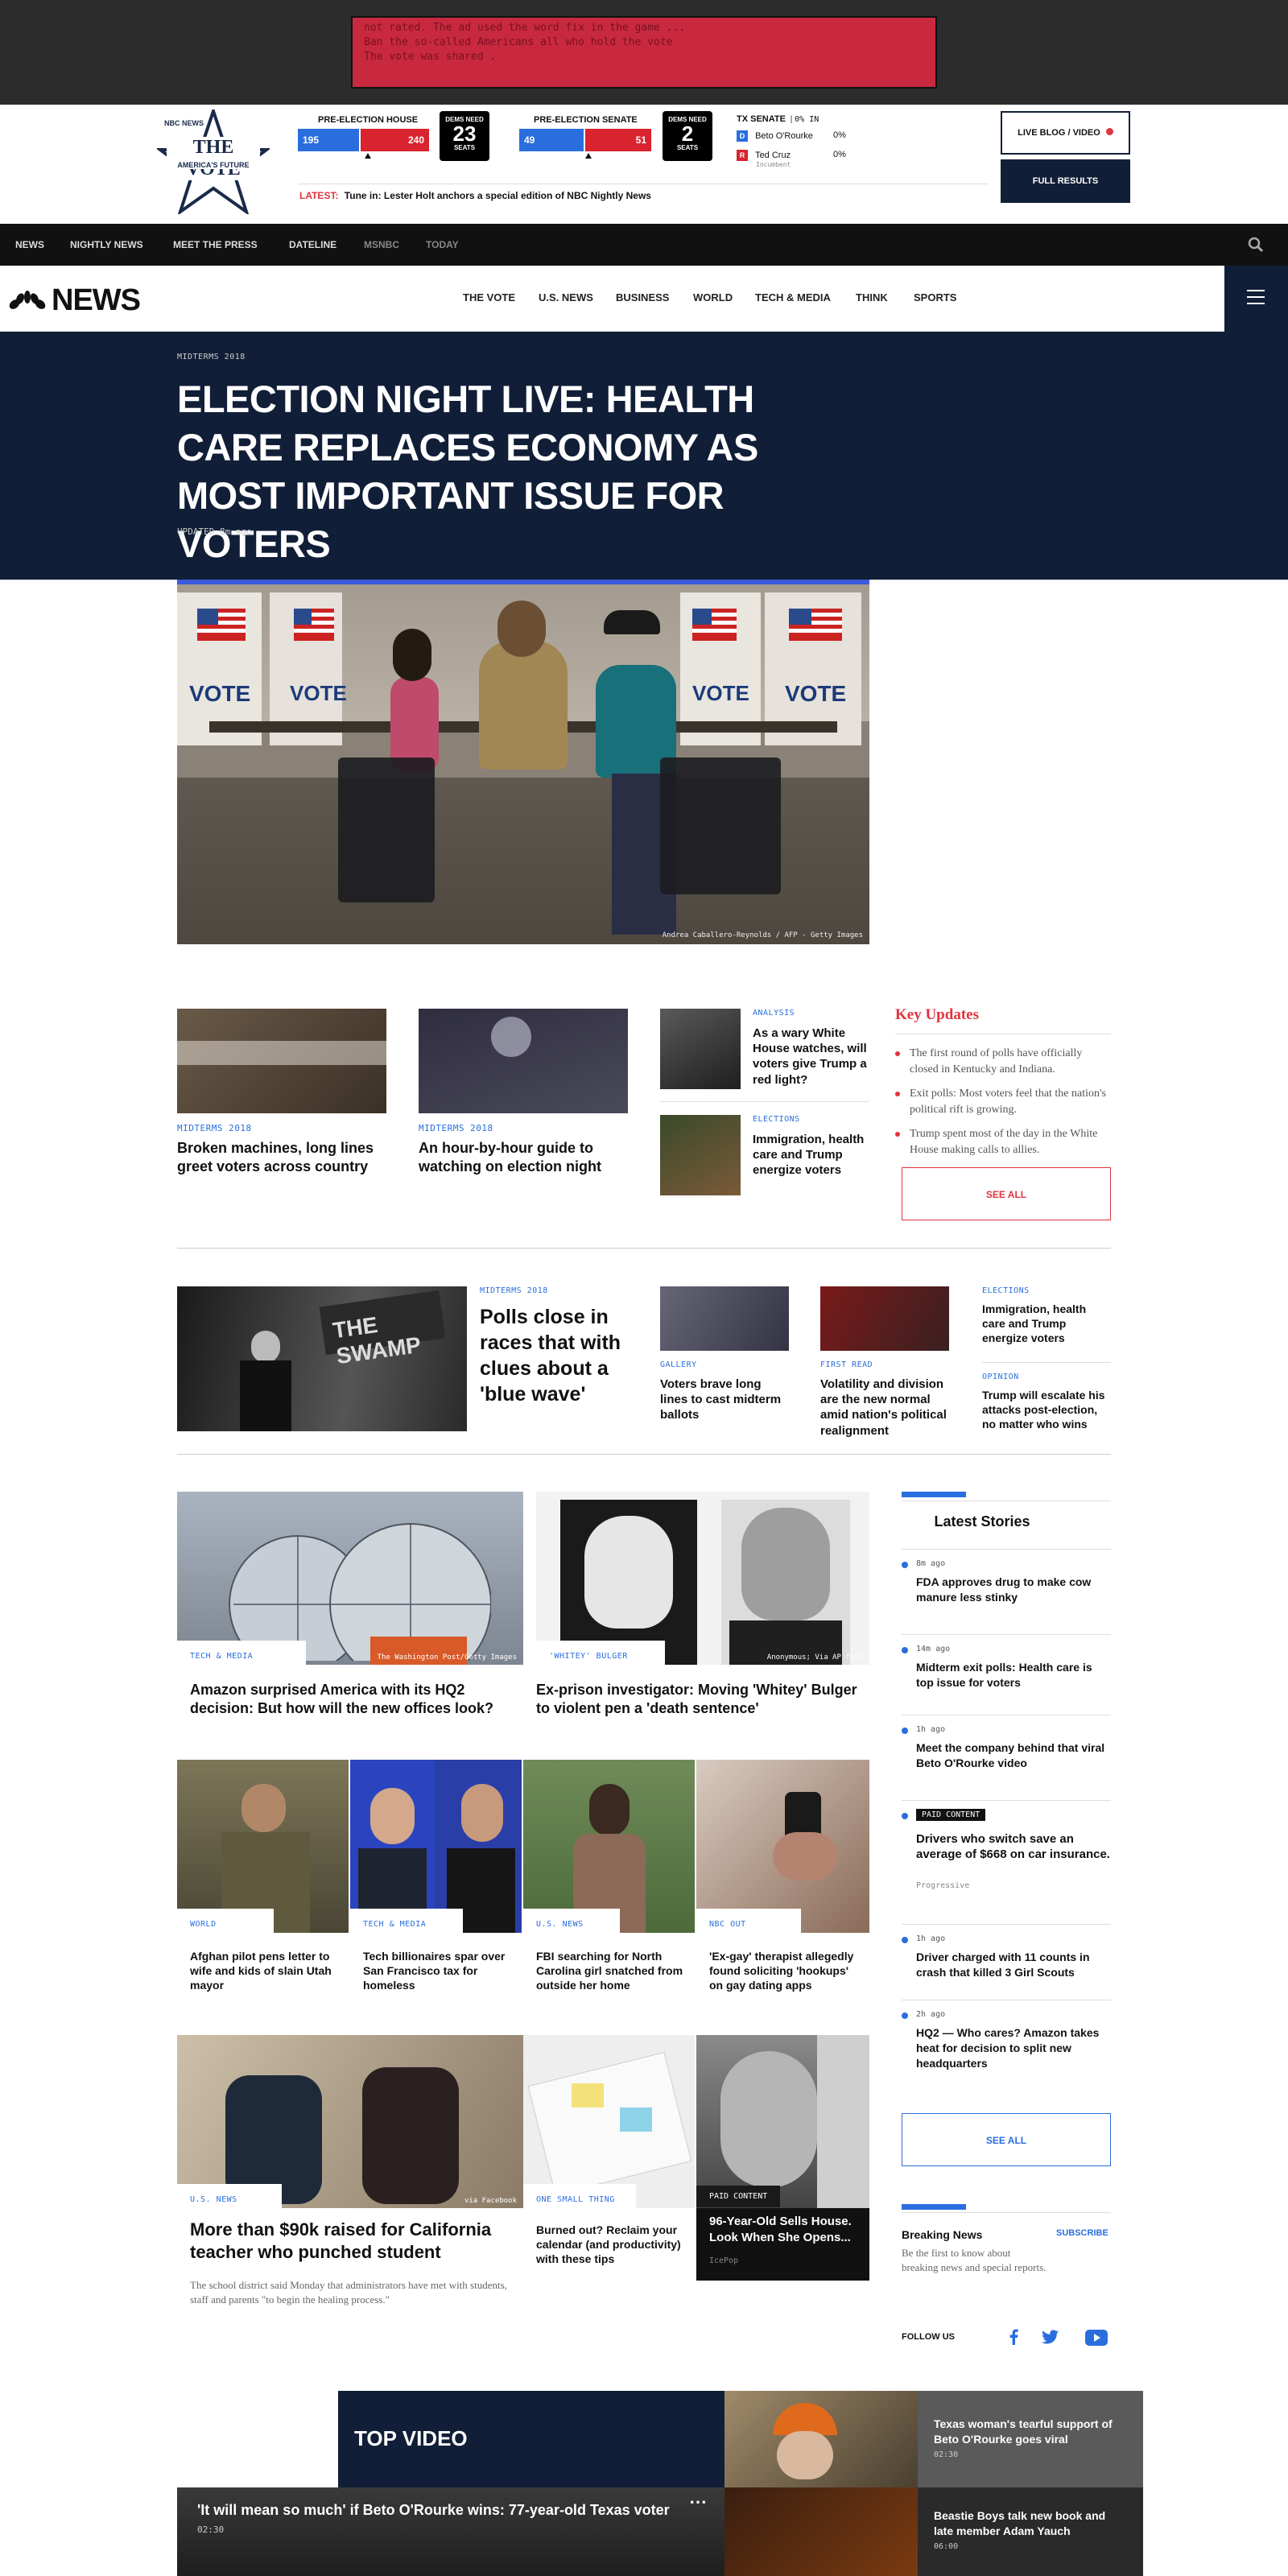 The height and width of the screenshot is (2576, 1288). What do you see at coordinates (29, 244) in the screenshot?
I see `topnav-news: NEWS` at bounding box center [29, 244].